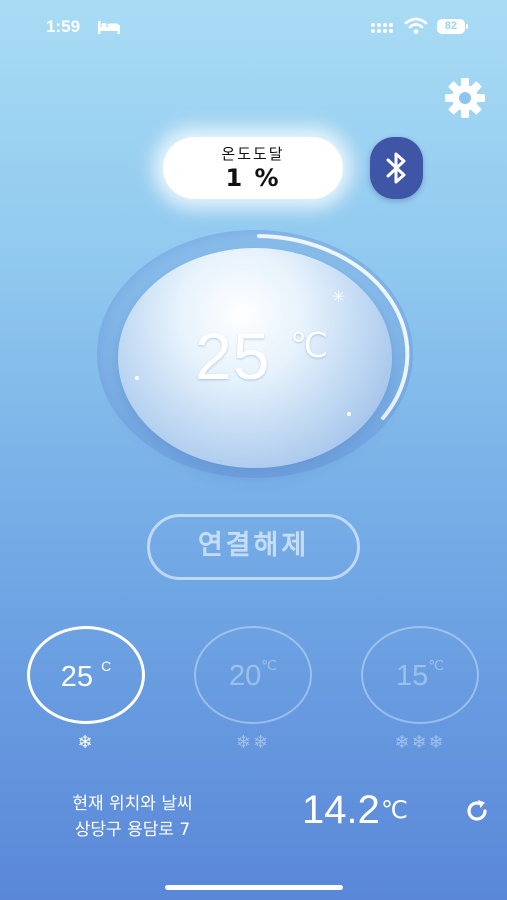 The height and width of the screenshot is (900, 507). I want to click on preset-value: 20℃, so click(253, 675).